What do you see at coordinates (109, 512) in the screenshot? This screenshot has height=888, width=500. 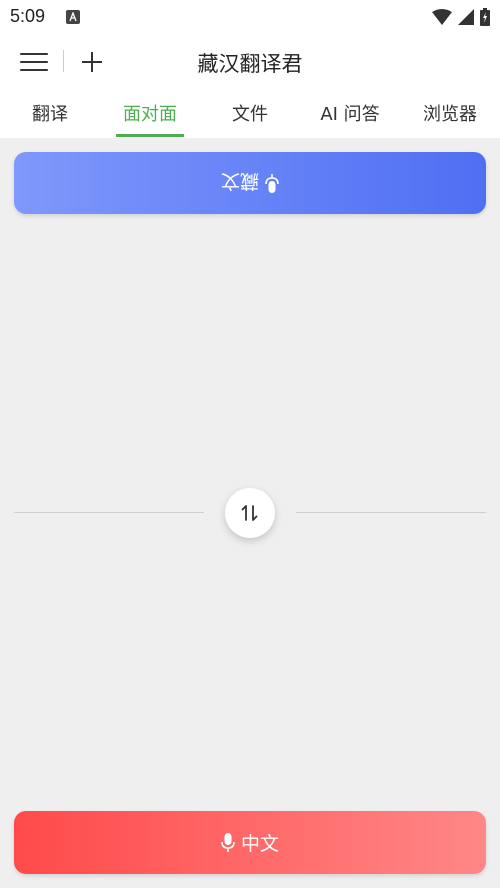 I see `divider-left` at bounding box center [109, 512].